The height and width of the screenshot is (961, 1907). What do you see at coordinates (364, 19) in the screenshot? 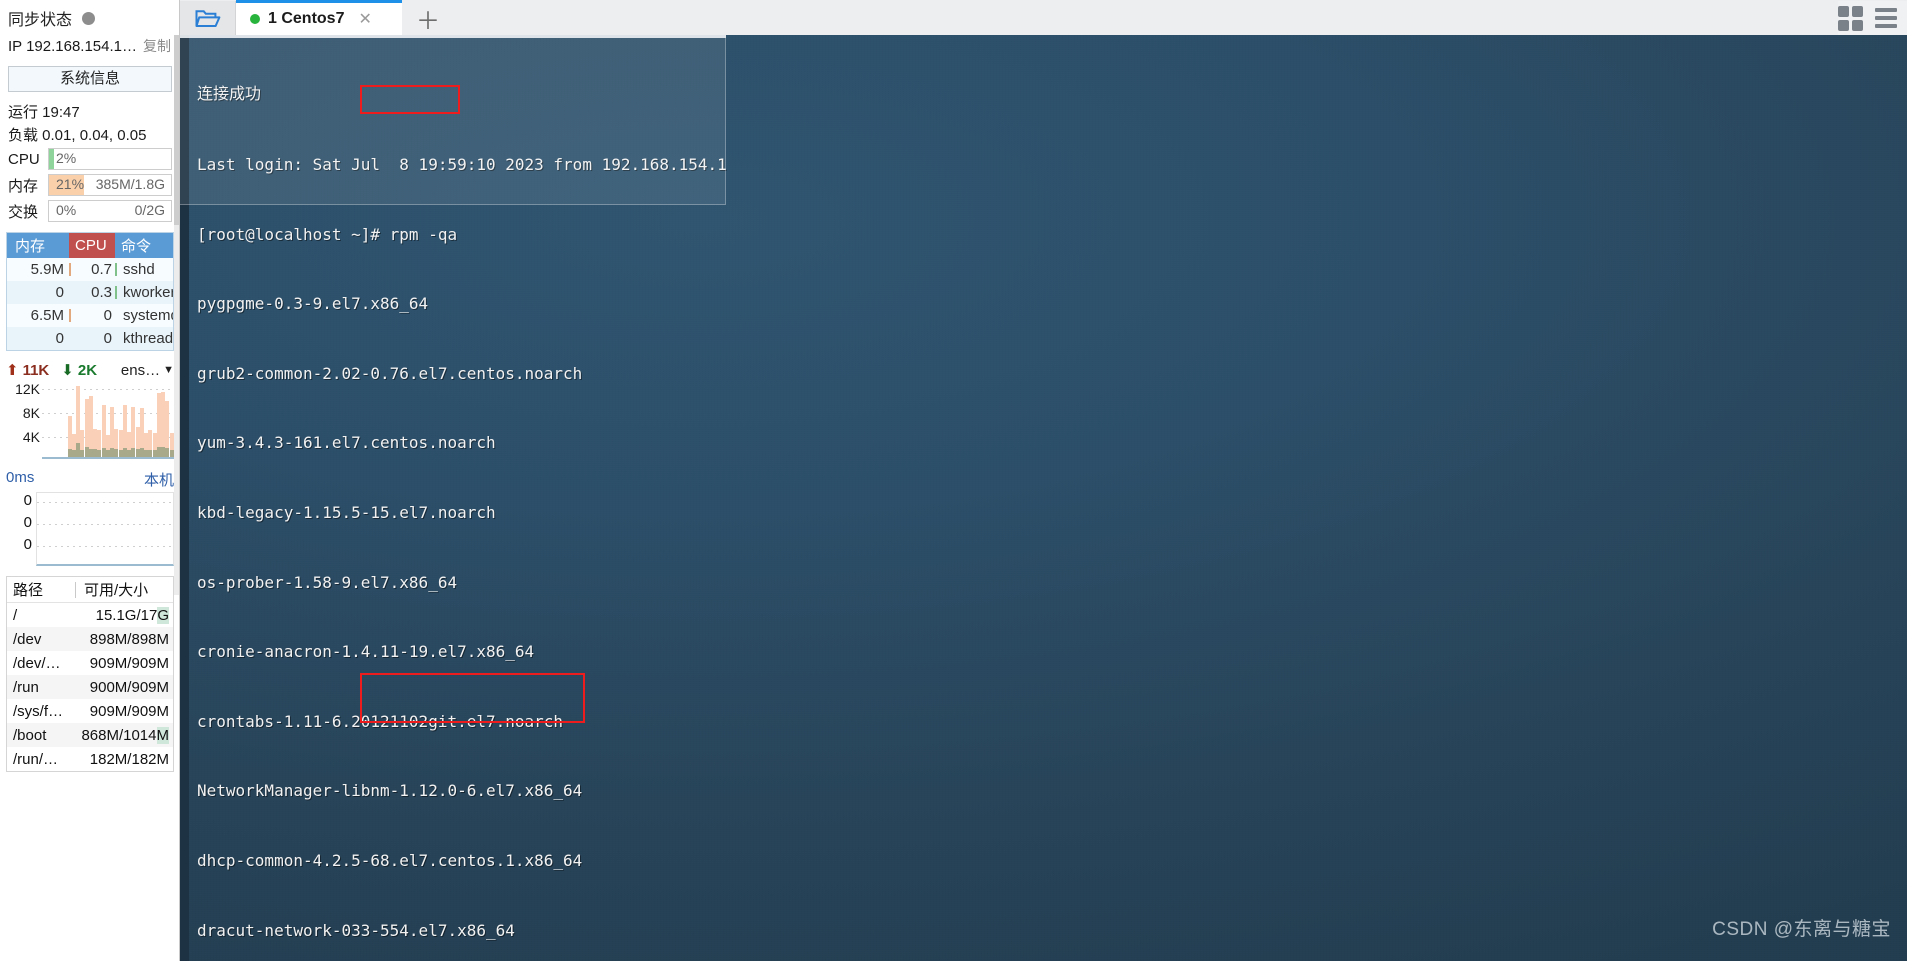
I see `close-icon: ✕` at bounding box center [364, 19].